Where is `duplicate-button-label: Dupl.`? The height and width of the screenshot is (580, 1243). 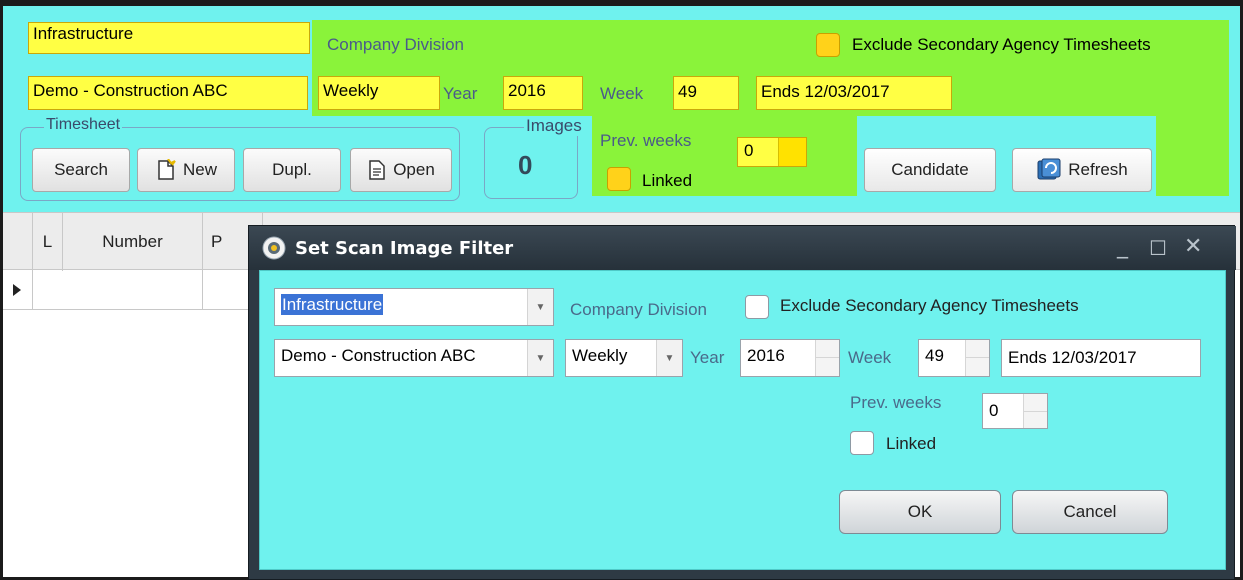 duplicate-button-label: Dupl. is located at coordinates (292, 169).